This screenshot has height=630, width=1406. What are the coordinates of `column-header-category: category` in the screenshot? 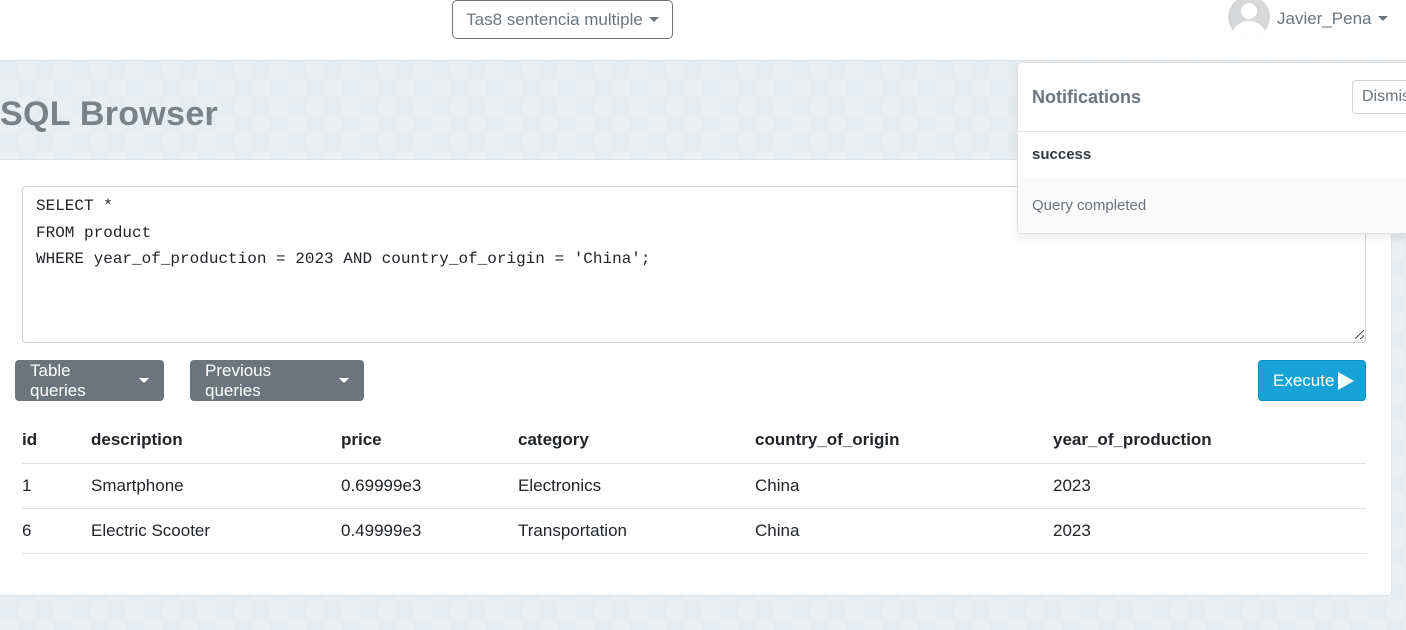 It's located at (636, 441).